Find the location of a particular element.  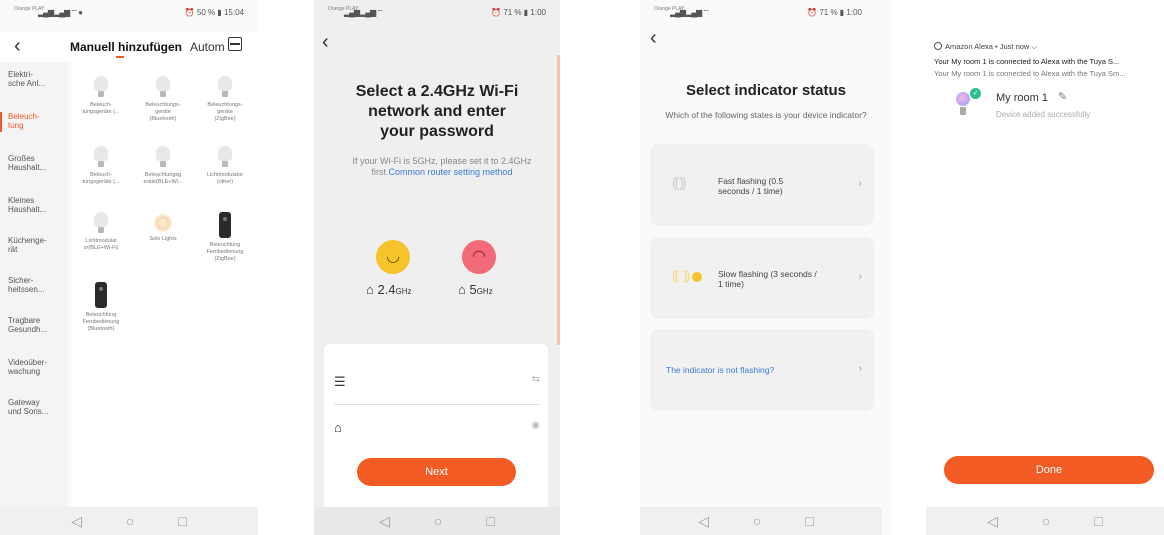

signal-icons: ▂▄▆ ▂▄▆ ⌔ ● is located at coordinates (60, 12).